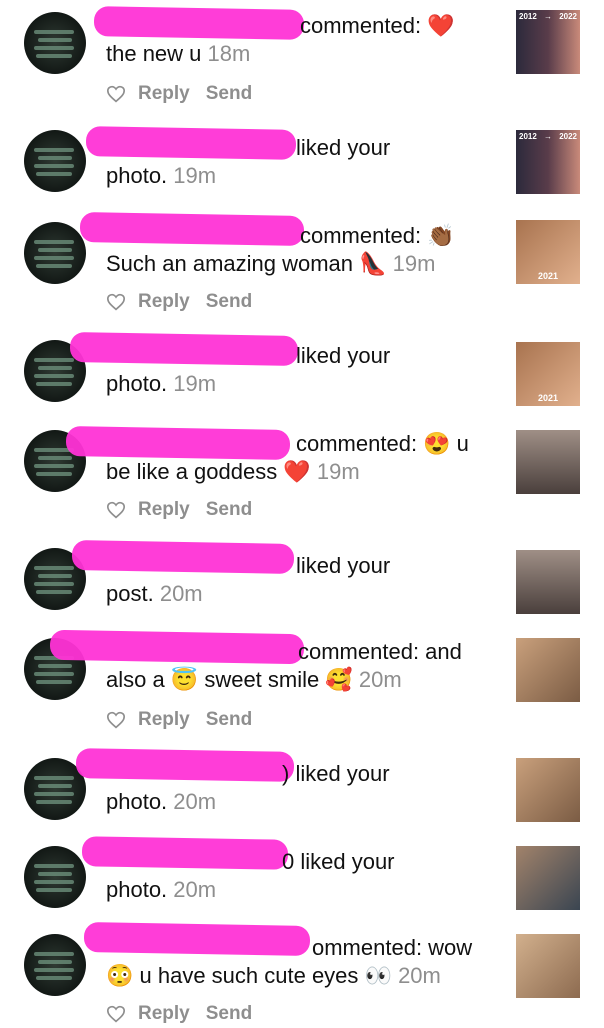 This screenshot has width=604, height=1028. What do you see at coordinates (382, 443) in the screenshot?
I see `notification-action-text: commented: 😍 u` at bounding box center [382, 443].